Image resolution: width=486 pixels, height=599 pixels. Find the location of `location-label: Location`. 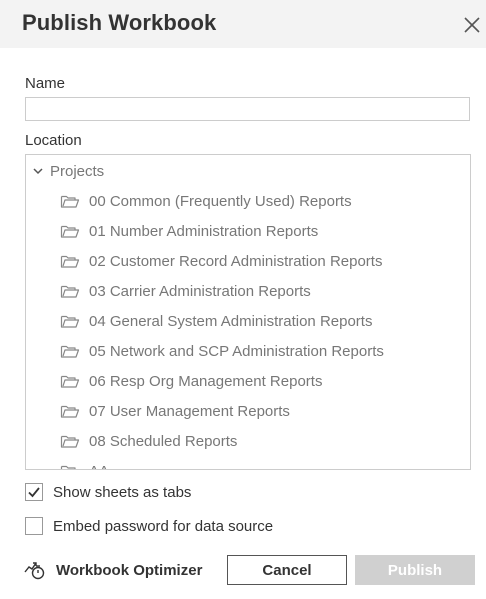

location-label: Location is located at coordinates (53, 140).